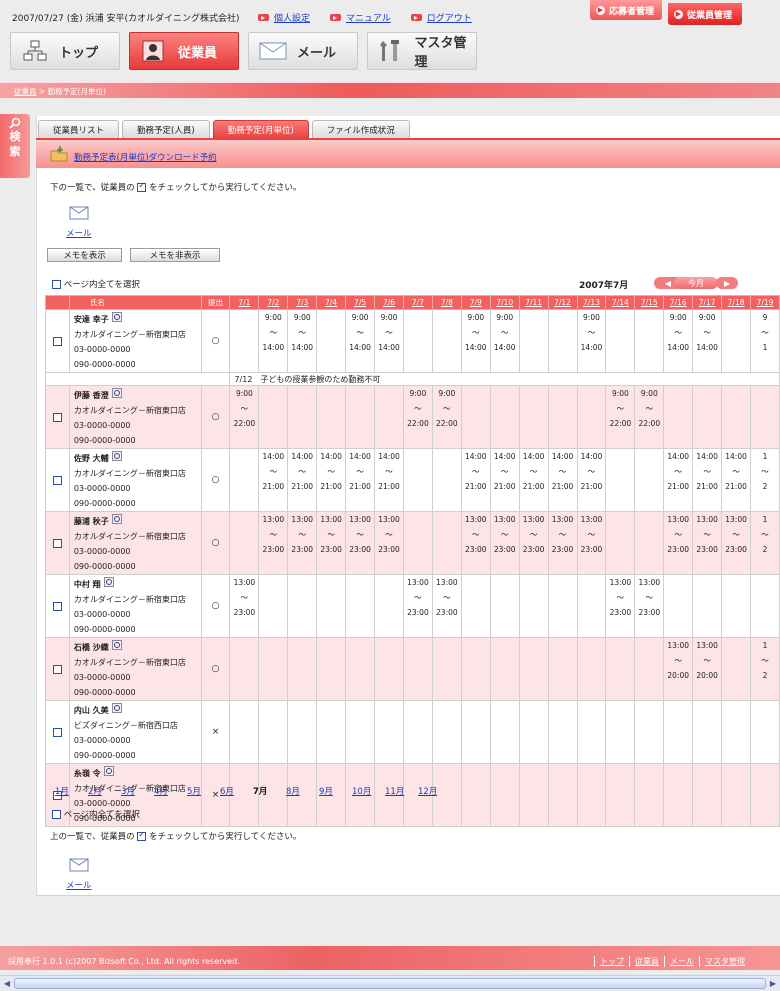  I want to click on header-date: 7/15, so click(649, 302).